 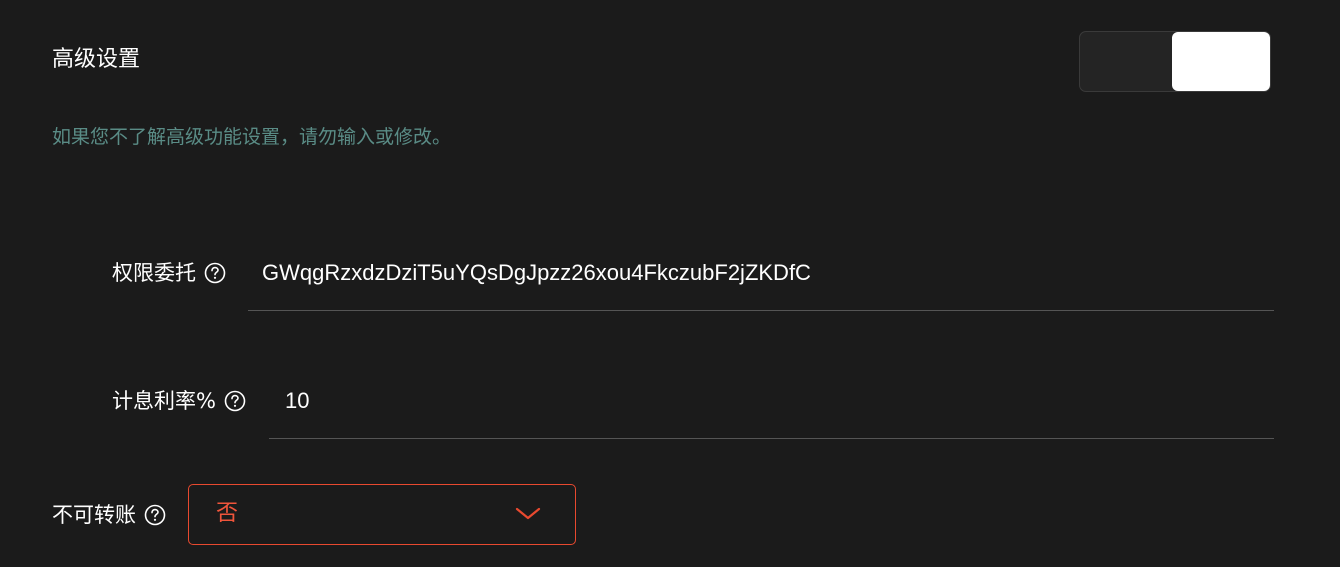 What do you see at coordinates (771, 438) in the screenshot?
I see `interest-rate-underline` at bounding box center [771, 438].